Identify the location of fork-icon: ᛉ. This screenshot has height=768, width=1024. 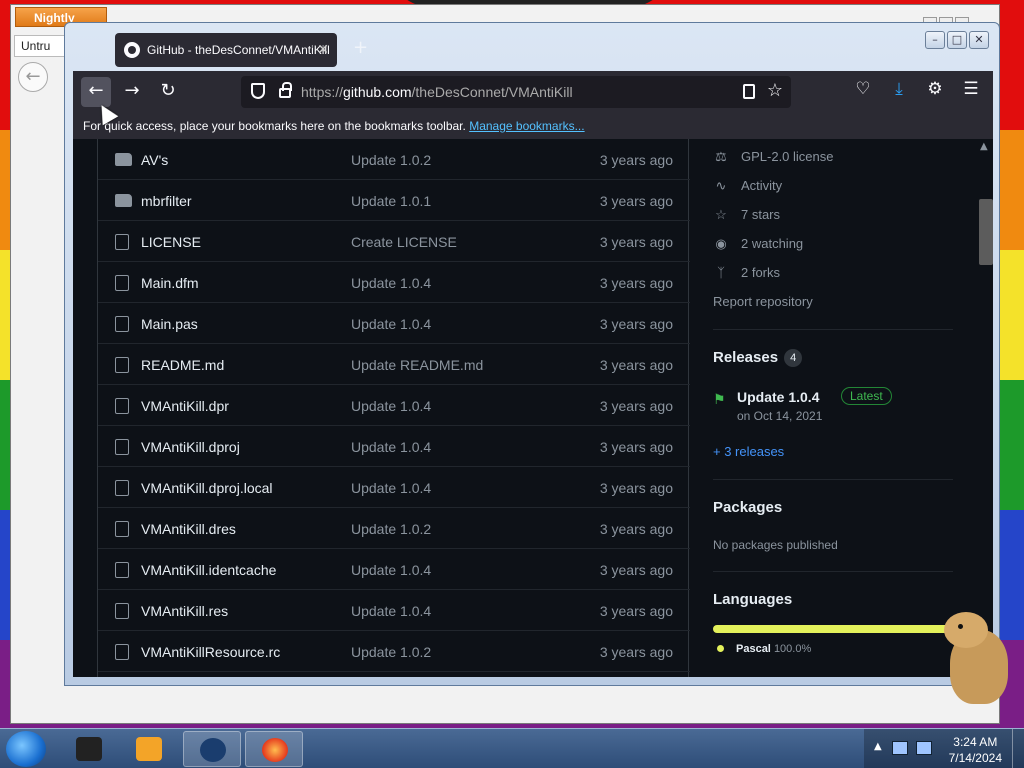
(721, 272).